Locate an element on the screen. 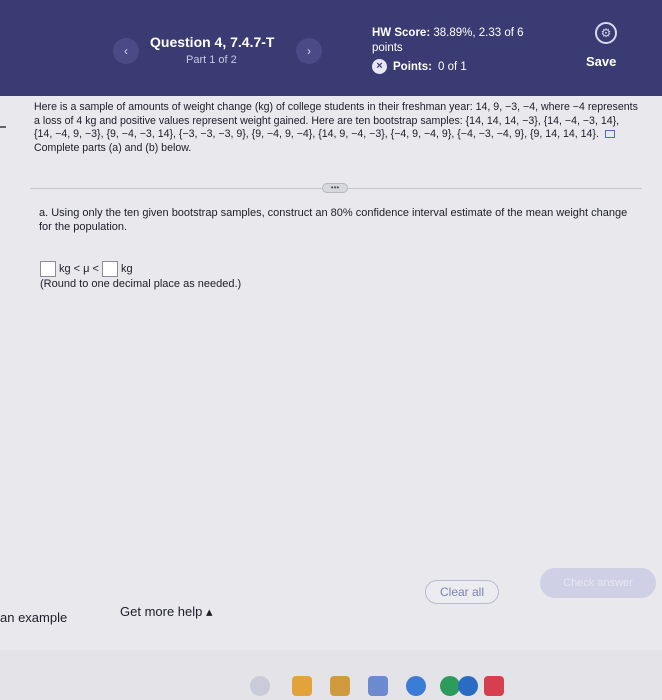 The image size is (662, 700). chevron-right-icon: › is located at coordinates (309, 51).